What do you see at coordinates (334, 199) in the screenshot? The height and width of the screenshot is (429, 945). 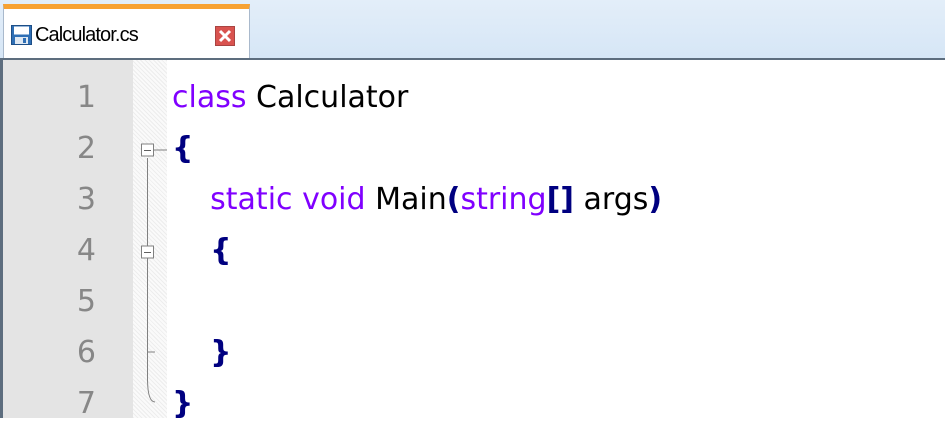 I see `code-token-kw: void` at bounding box center [334, 199].